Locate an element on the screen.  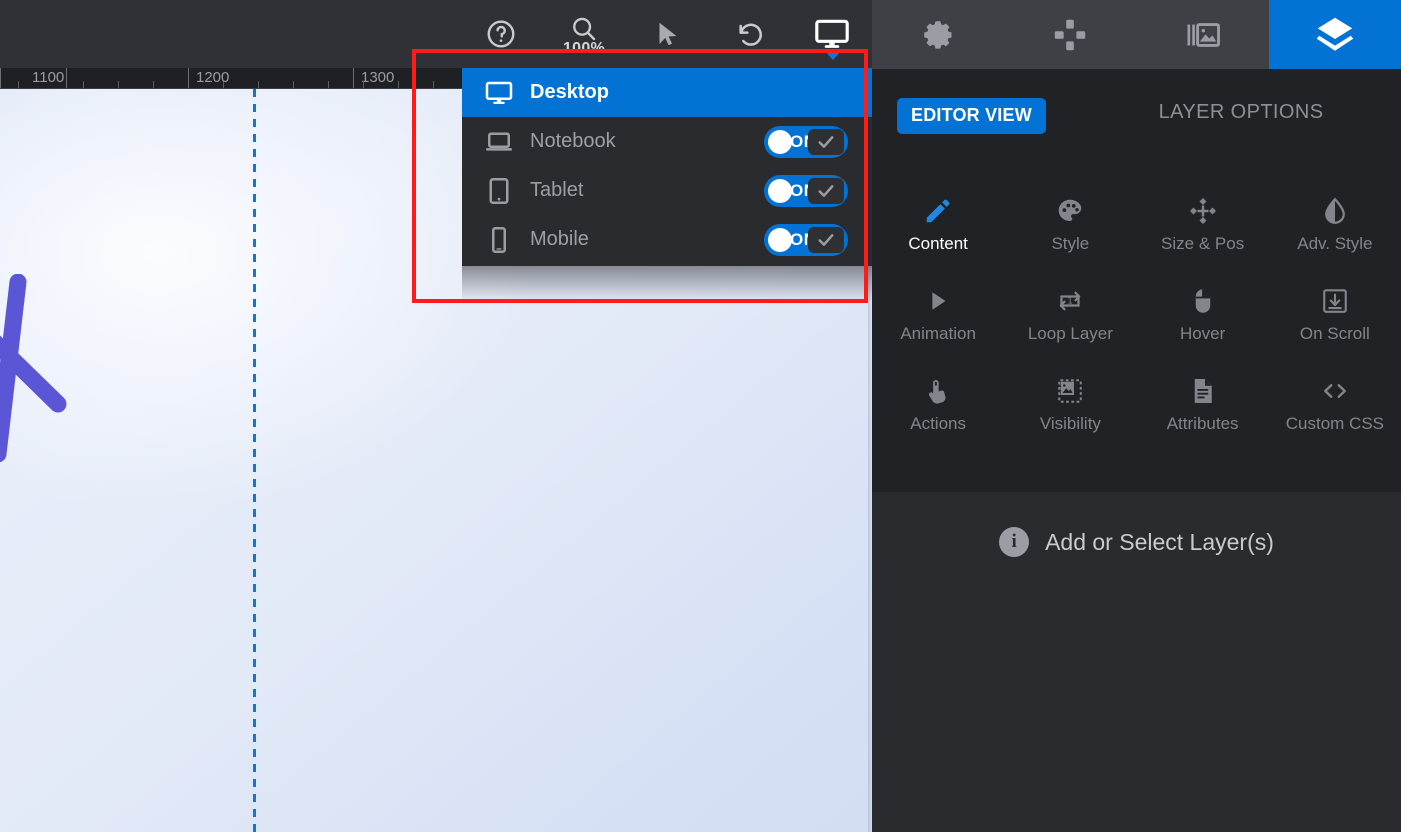
cursor-icon is located at coordinates (668, 34).